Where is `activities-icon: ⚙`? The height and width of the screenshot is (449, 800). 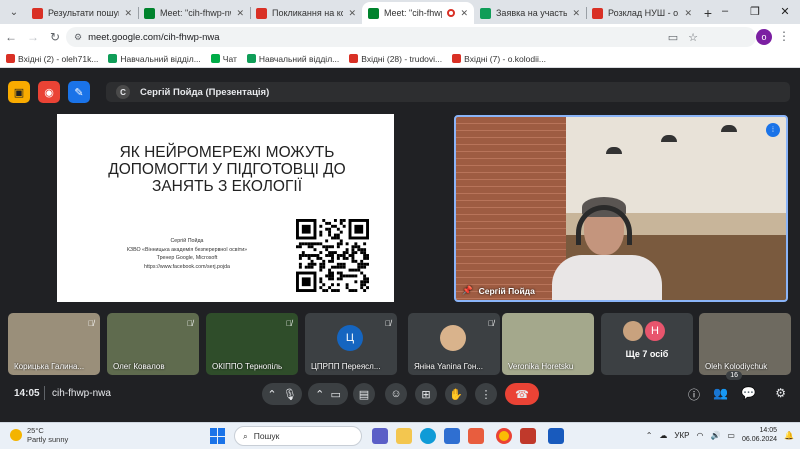 activities-icon: ⚙ is located at coordinates (780, 393).